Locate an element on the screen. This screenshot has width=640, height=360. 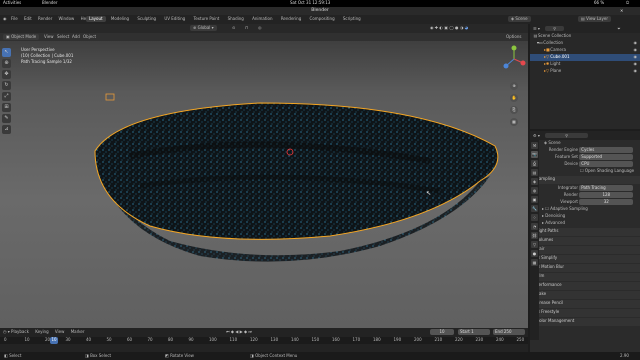
menu-file: File is located at coordinates (14, 19).